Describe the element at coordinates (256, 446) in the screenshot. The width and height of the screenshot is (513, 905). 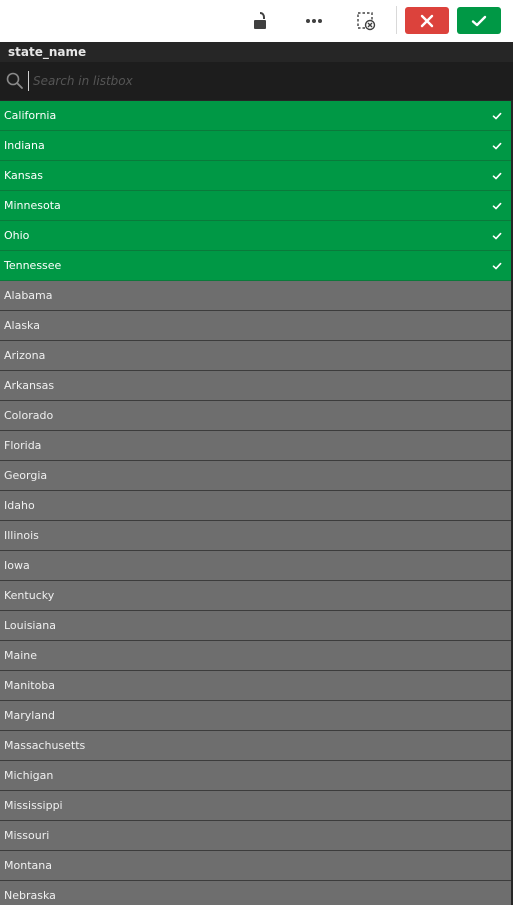
I see `list-item: Florida` at that location.